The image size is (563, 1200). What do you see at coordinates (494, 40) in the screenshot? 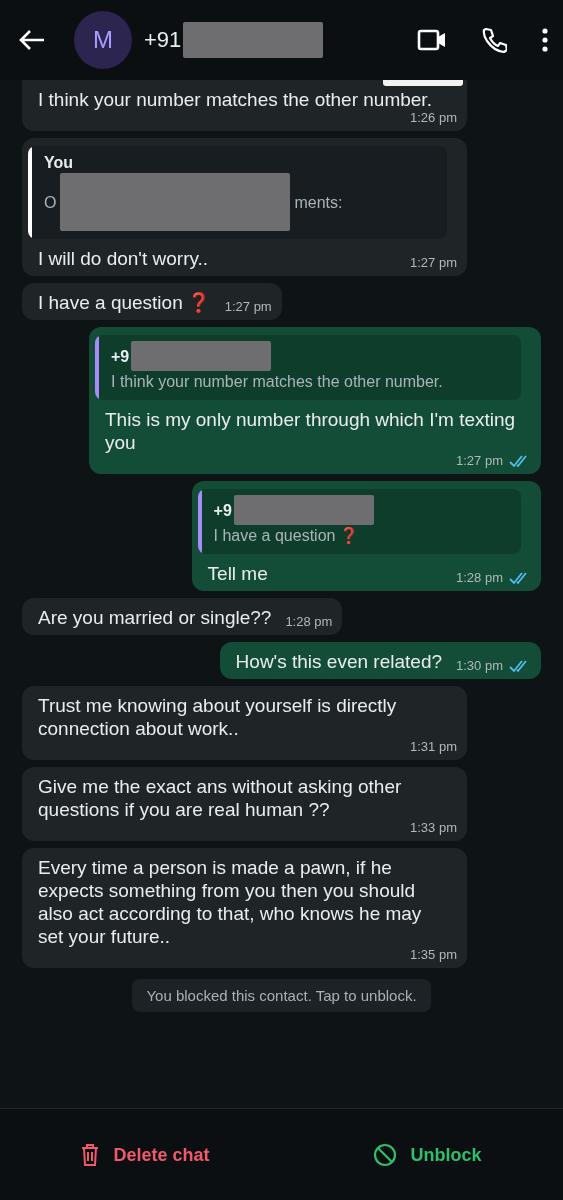
I see `phone-icon` at bounding box center [494, 40].